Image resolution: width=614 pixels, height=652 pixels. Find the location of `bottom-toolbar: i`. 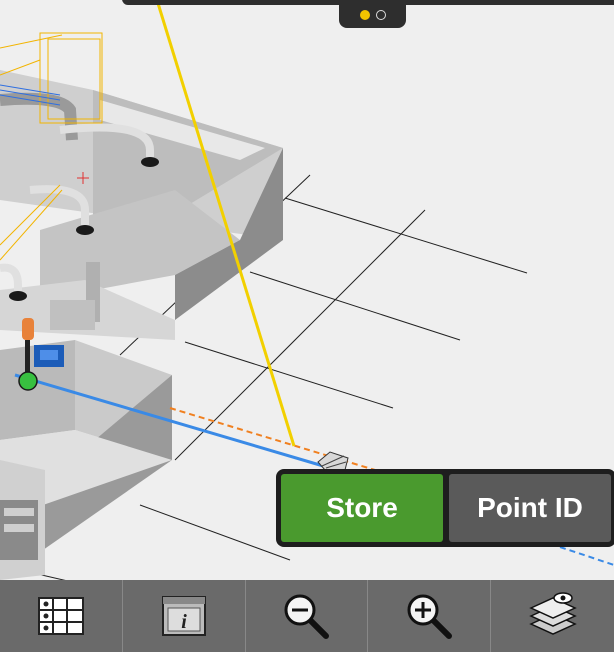

bottom-toolbar: i is located at coordinates (307, 616).